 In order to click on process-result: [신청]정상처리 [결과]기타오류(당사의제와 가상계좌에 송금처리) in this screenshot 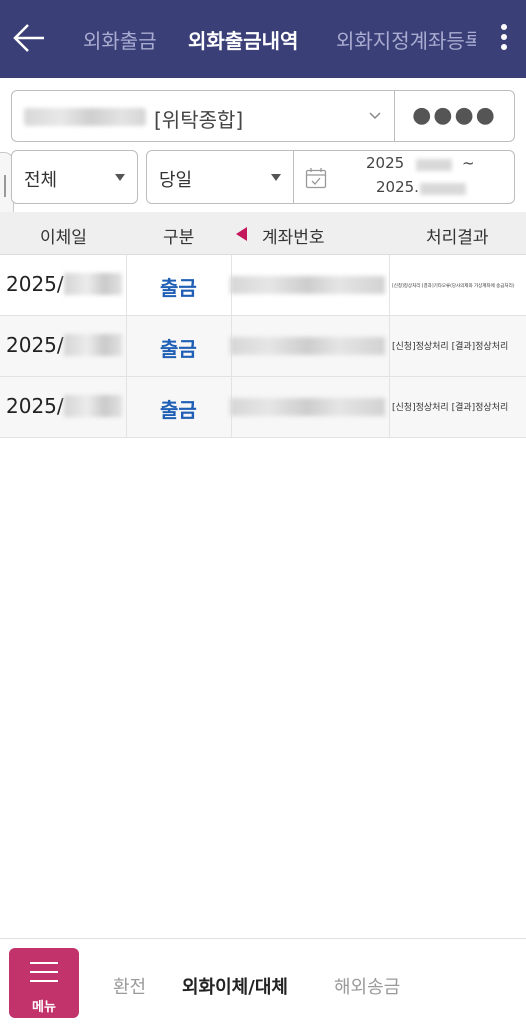, I will do `click(453, 286)`.